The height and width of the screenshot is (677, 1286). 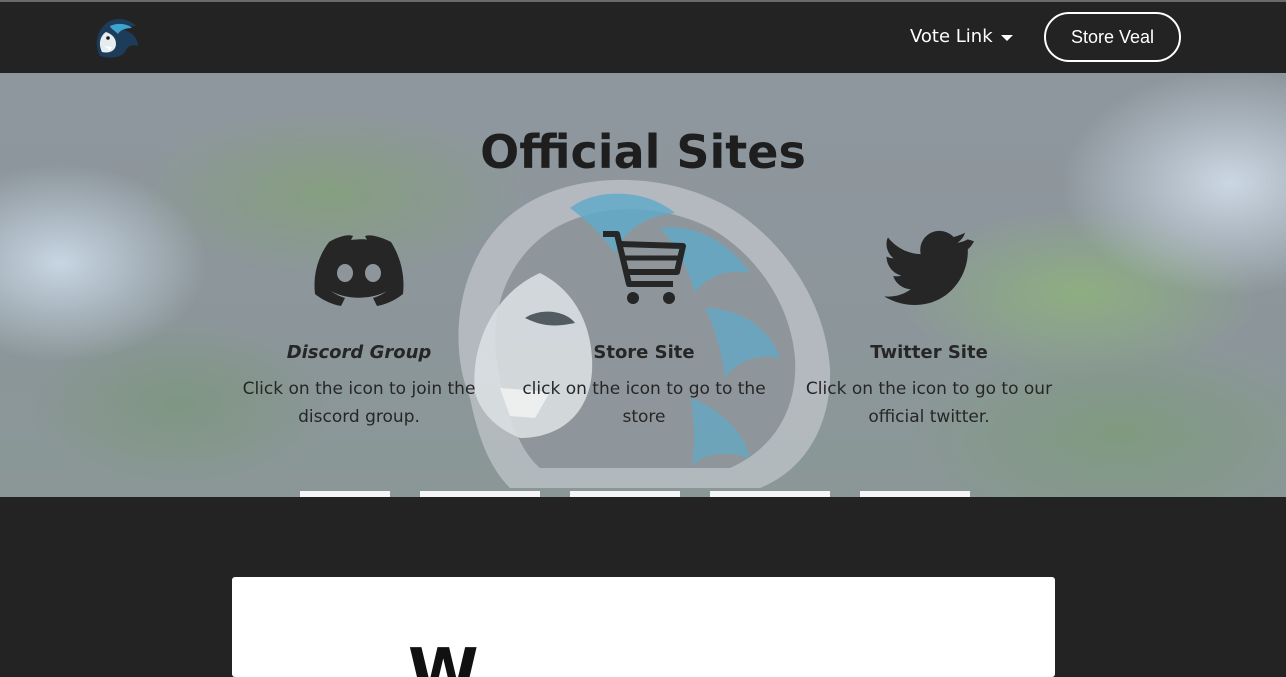 I want to click on vote-link-dropdown: Vote Link, so click(x=961, y=36).